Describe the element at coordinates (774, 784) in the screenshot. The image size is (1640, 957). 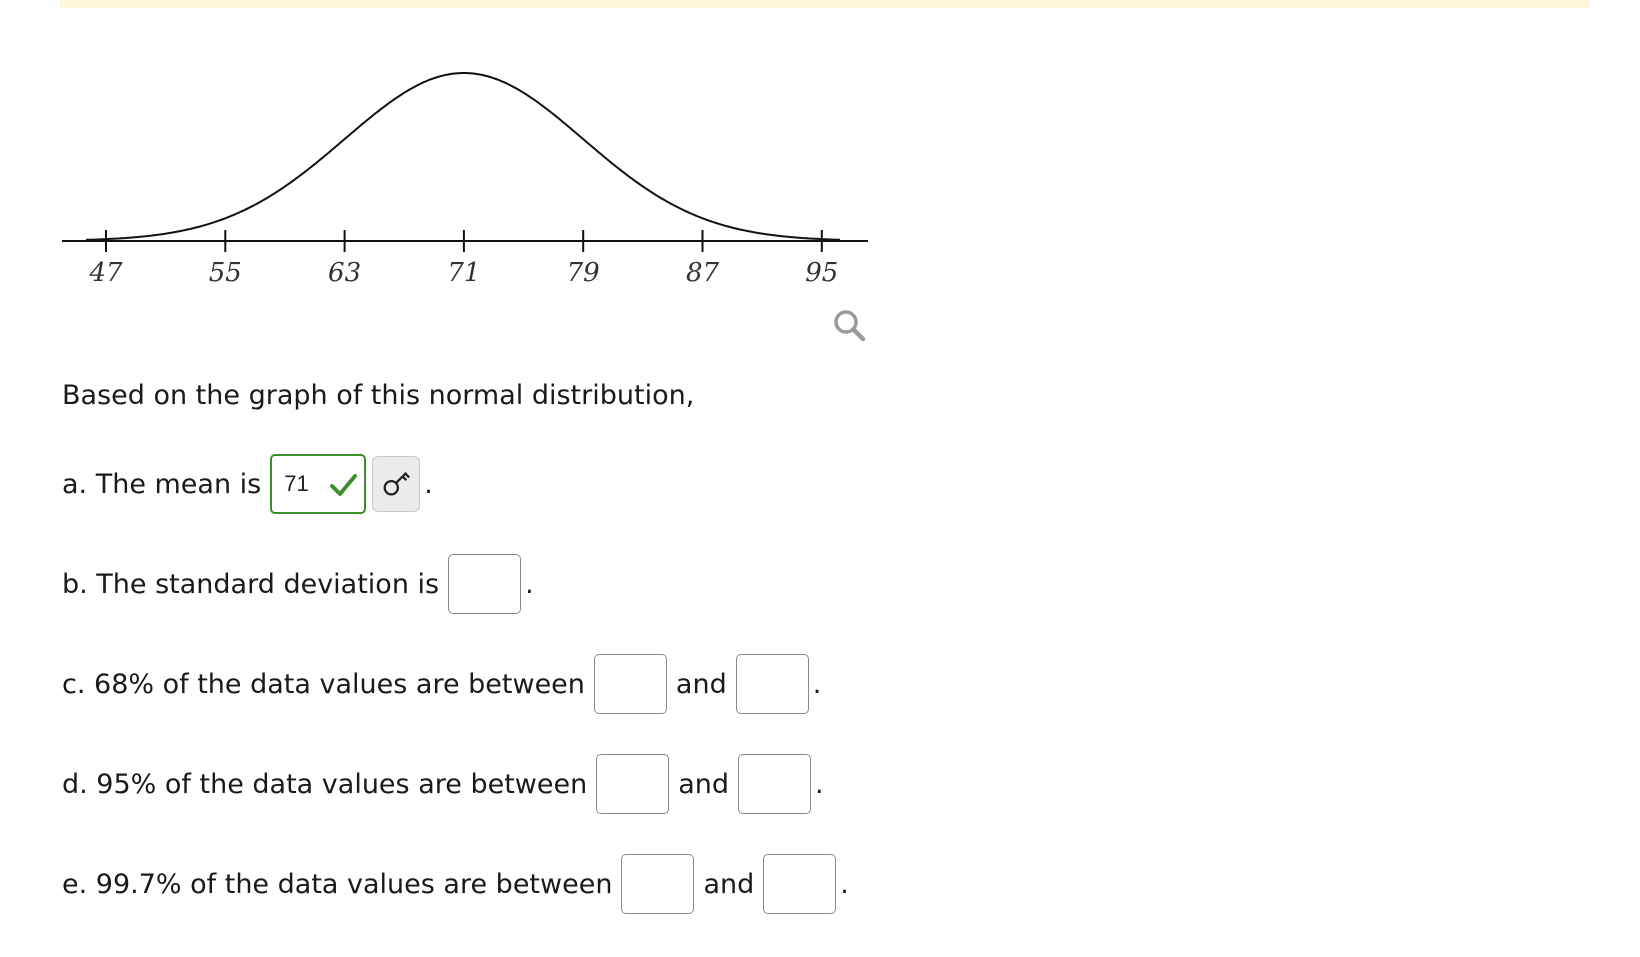
I see `range-95-upper-input` at that location.